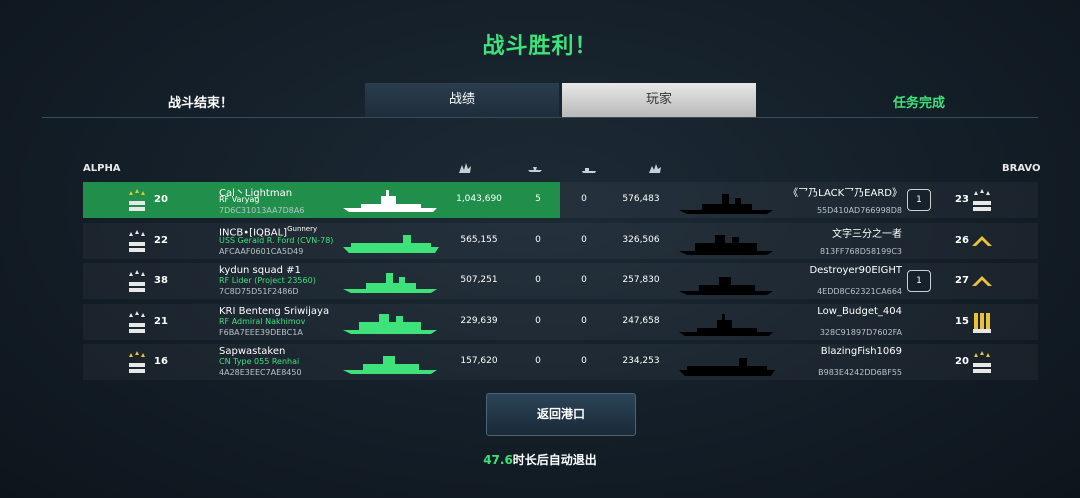  I want to click on enemy-player-name: BlazingFish1069, so click(861, 351).